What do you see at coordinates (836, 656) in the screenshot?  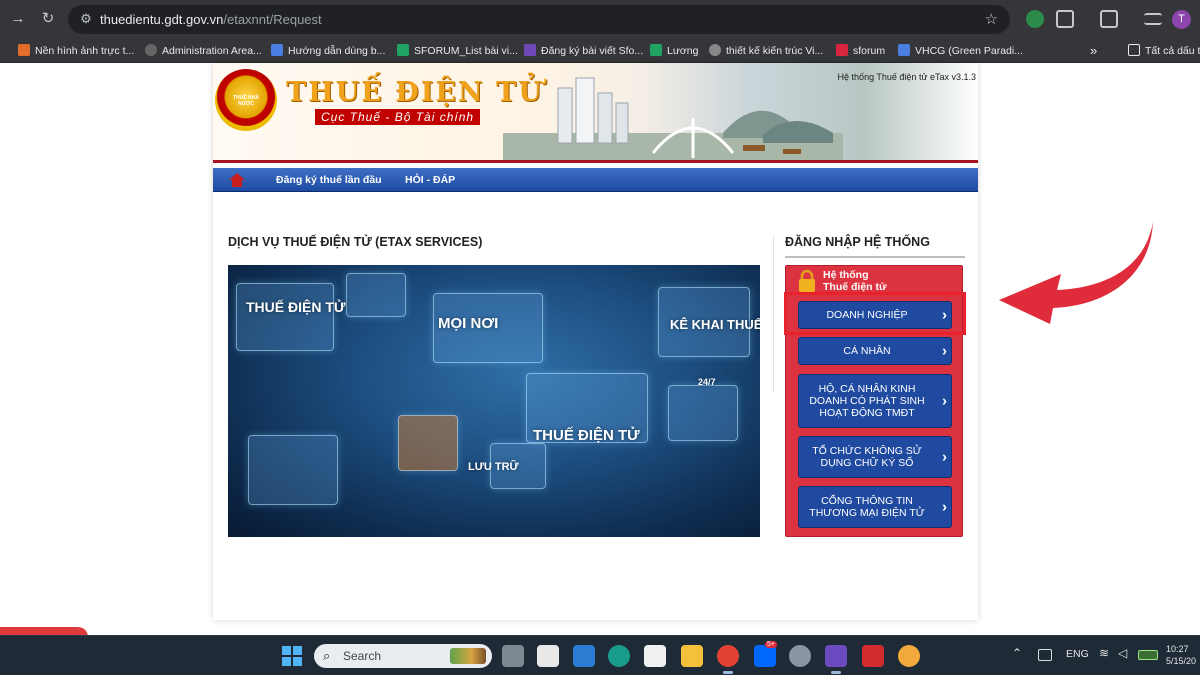 I see `screen-recorder-icon` at bounding box center [836, 656].